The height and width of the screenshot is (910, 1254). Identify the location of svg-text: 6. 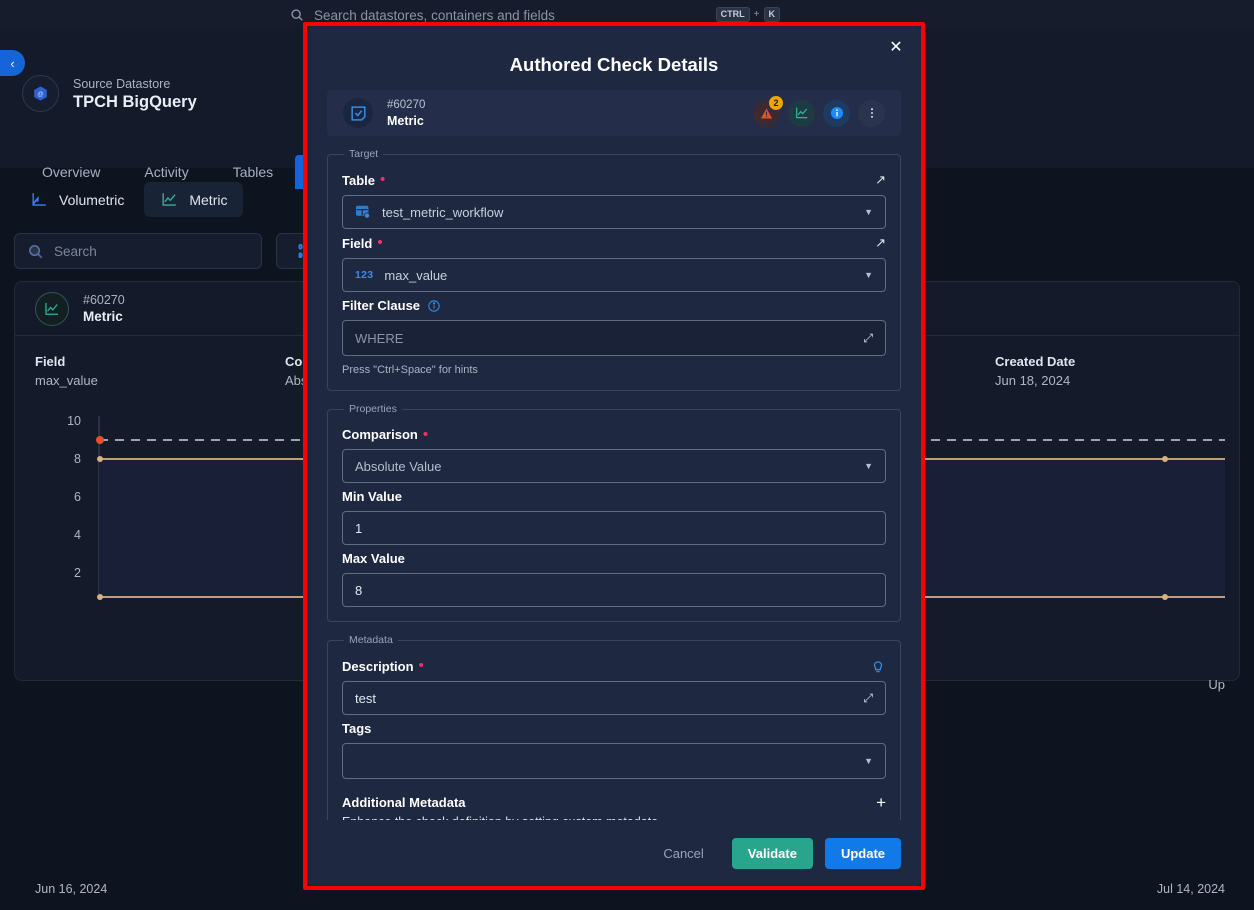
(77, 497).